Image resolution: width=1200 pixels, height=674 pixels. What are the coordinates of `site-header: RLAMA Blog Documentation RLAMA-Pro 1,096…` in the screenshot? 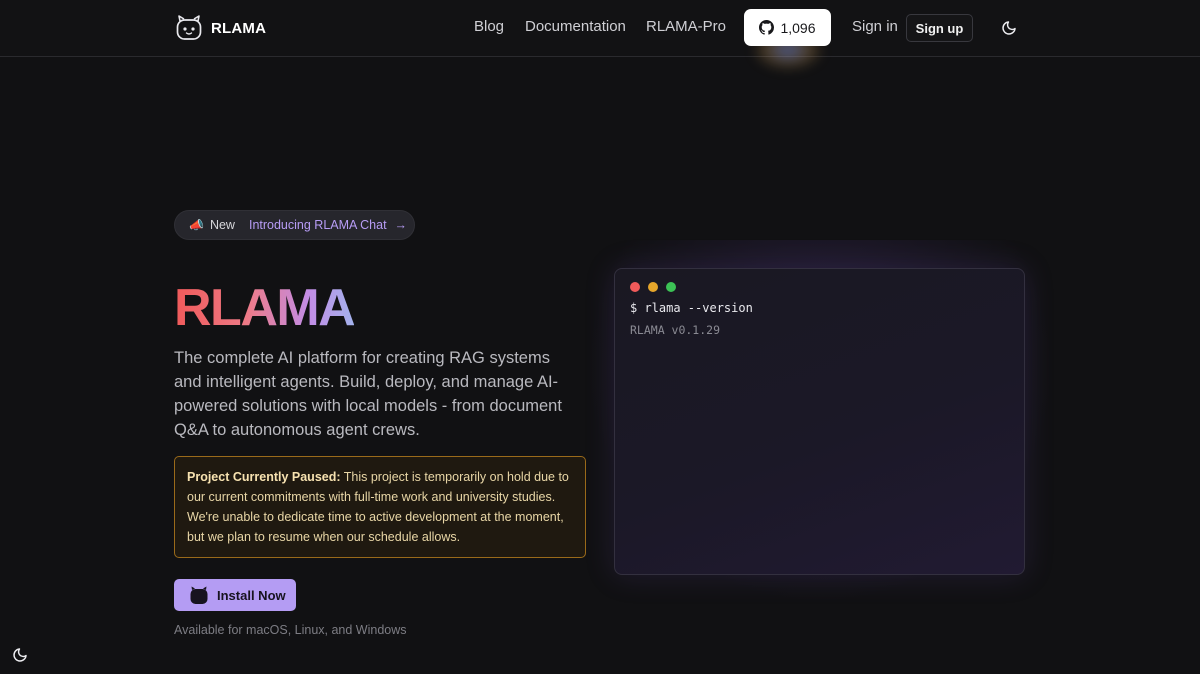 It's located at (600, 35).